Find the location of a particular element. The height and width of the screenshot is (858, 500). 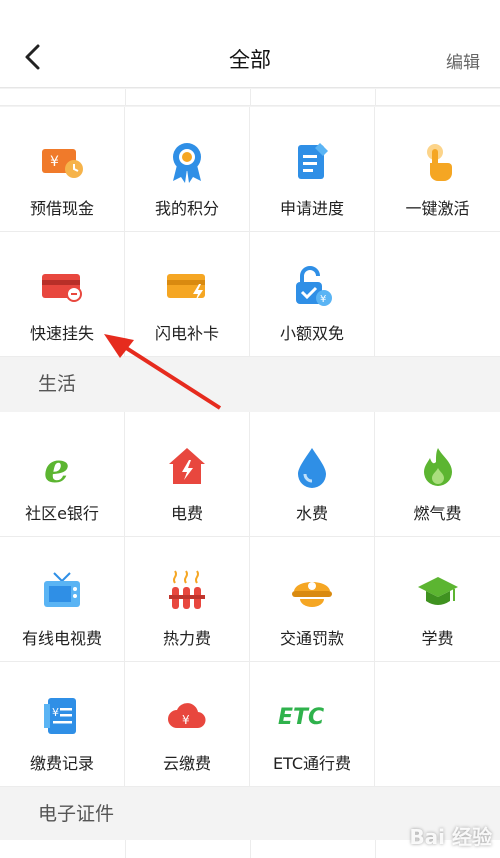

cash-advance-icon: ¥ is located at coordinates (62, 163).